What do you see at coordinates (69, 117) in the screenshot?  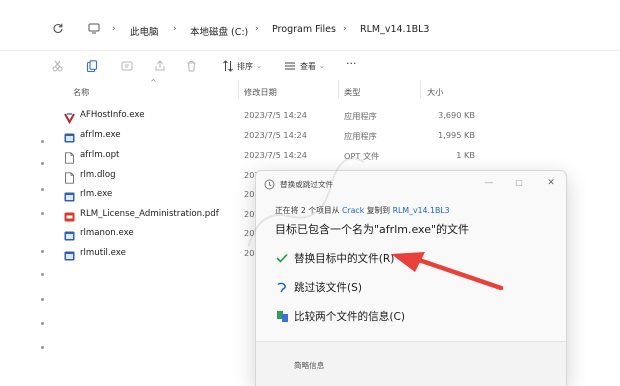 I see `app-host-icon` at bounding box center [69, 117].